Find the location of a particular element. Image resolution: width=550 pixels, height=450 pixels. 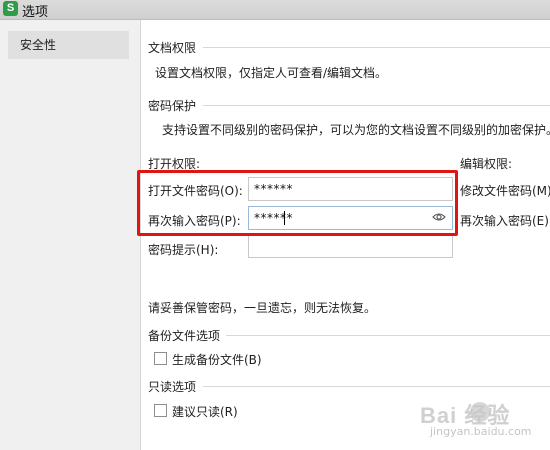

modify-reenter-label: 再次输入密码(E): is located at coordinates (505, 221).